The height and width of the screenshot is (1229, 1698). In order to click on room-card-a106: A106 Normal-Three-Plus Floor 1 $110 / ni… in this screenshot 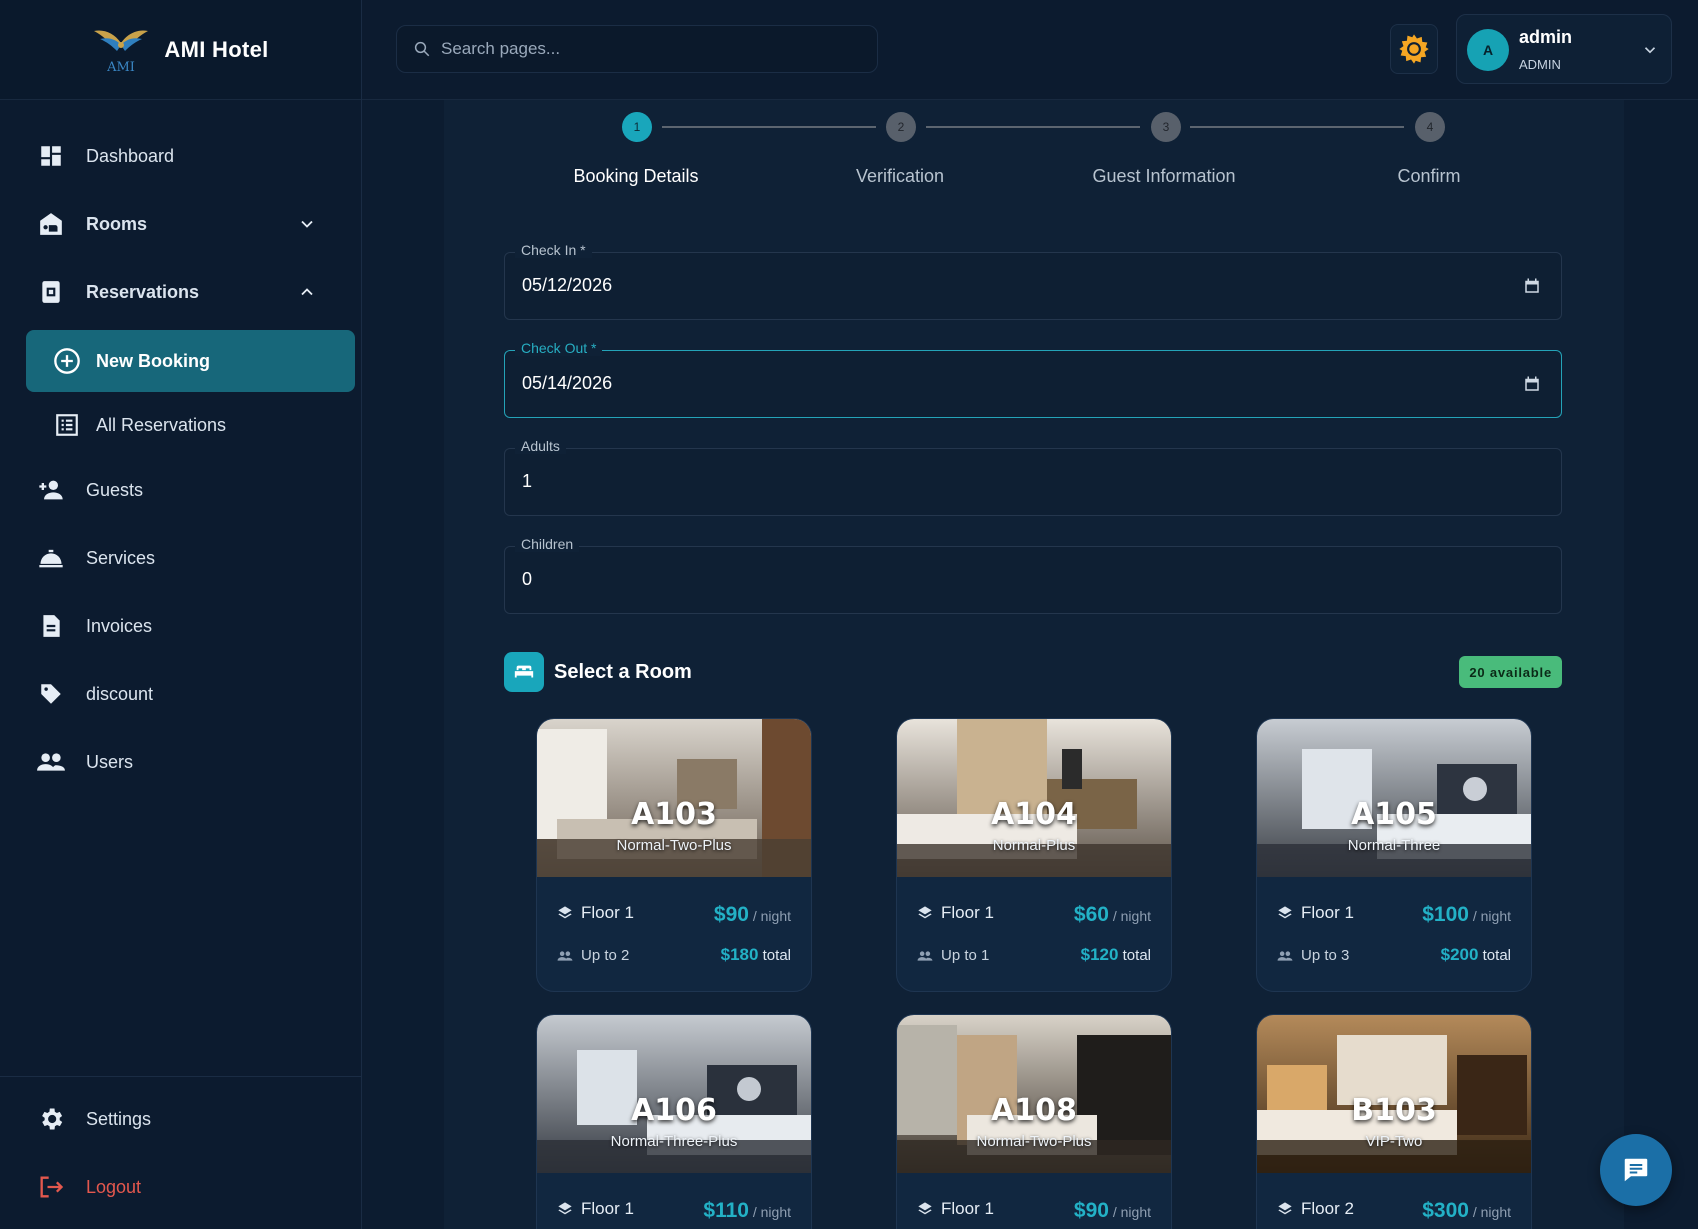, I will do `click(674, 1121)`.